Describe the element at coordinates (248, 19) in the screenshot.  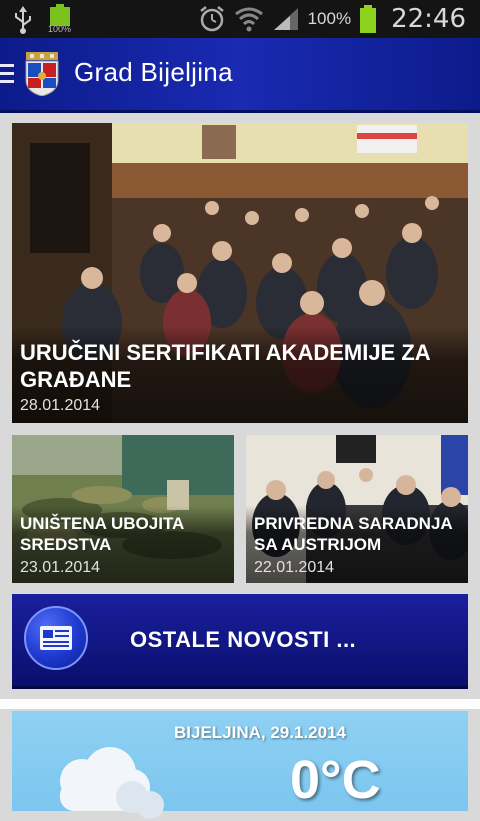
I see `wifi-icon` at that location.